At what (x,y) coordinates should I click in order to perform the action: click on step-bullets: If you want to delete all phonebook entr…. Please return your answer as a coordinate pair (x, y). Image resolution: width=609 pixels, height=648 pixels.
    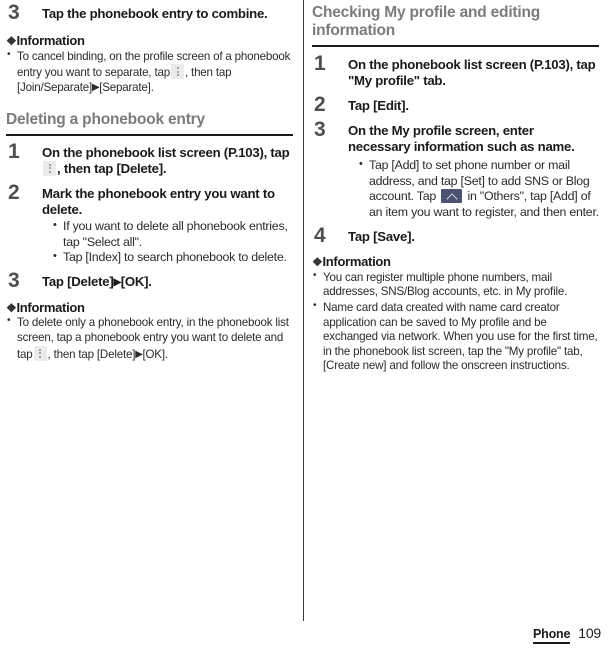
    Looking at the image, I should click on (167, 242).